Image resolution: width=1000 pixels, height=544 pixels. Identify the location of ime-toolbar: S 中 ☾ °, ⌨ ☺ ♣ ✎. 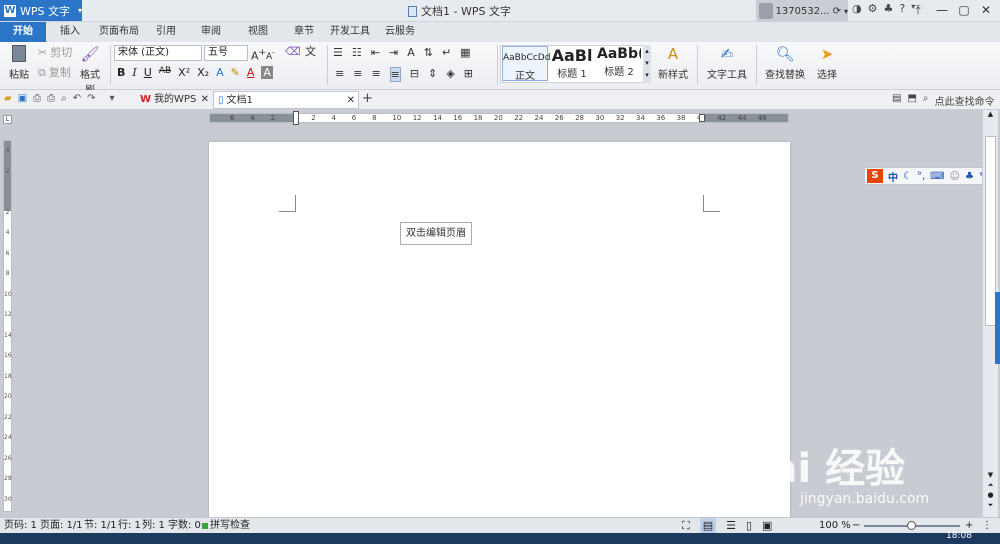
(931, 176).